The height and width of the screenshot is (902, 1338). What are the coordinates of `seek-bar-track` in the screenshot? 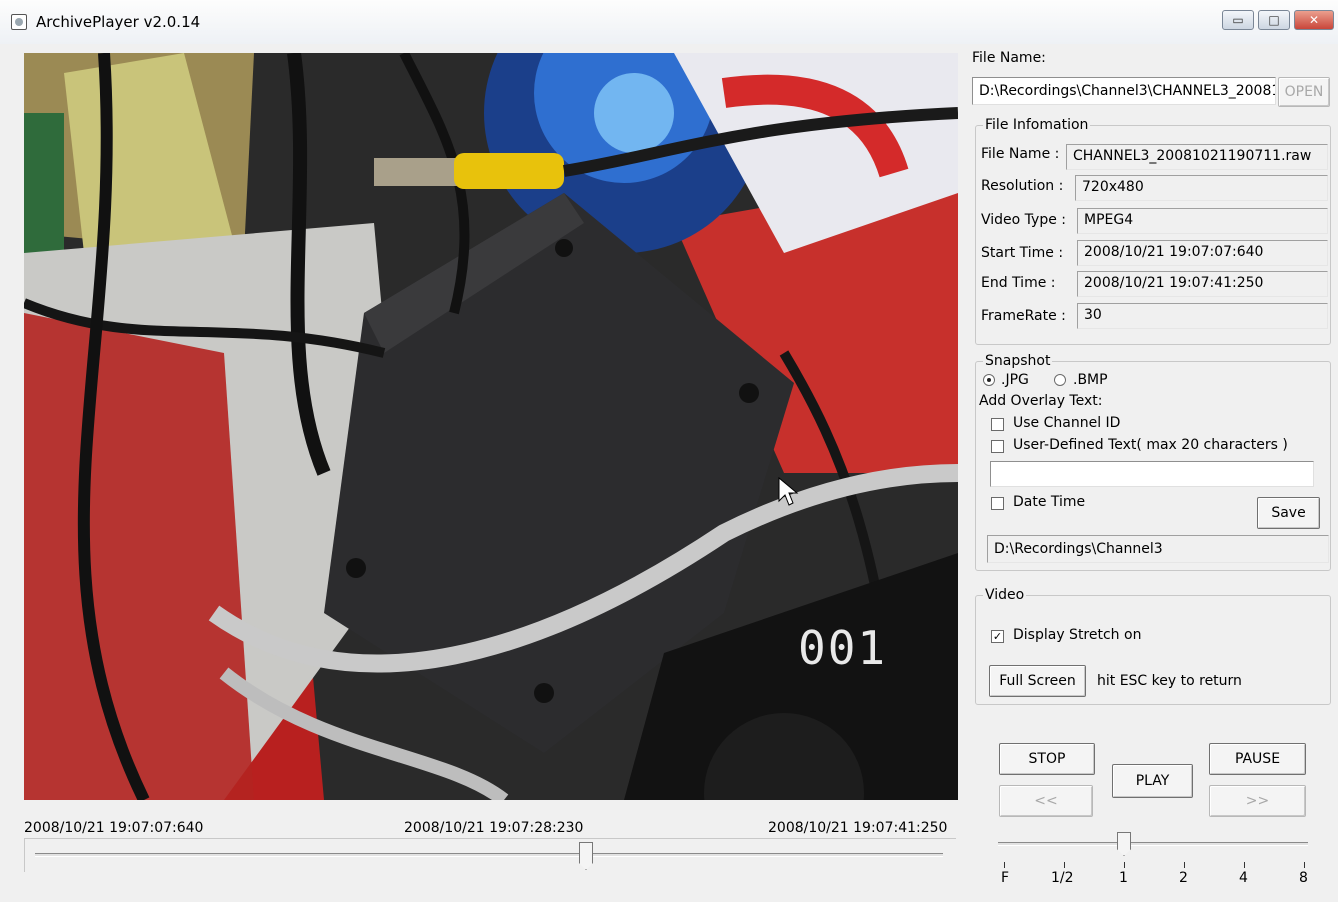 It's located at (489, 855).